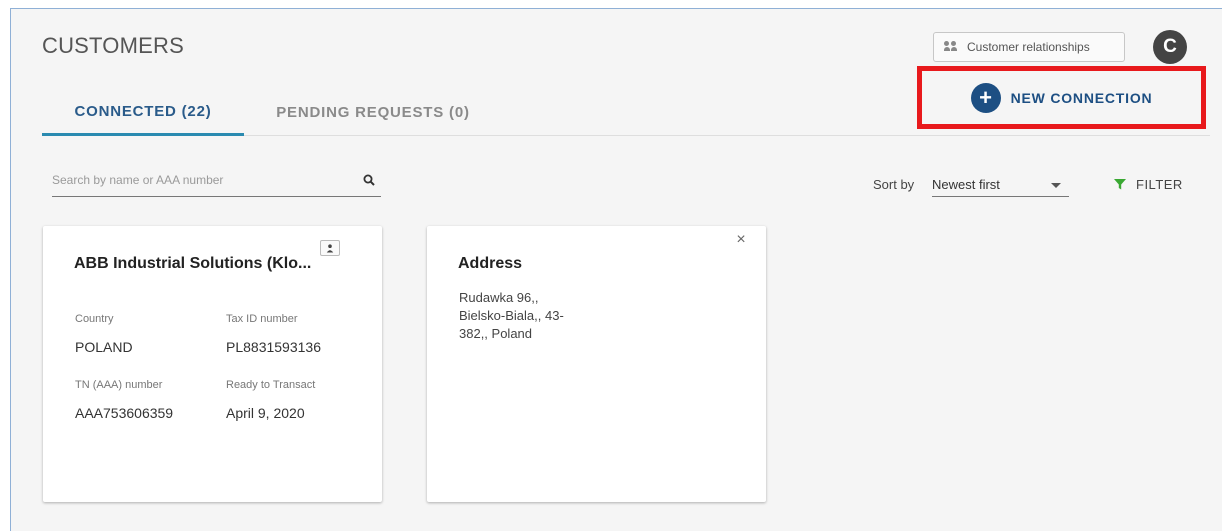 This screenshot has height=531, width=1222. I want to click on people-icon, so click(952, 47).